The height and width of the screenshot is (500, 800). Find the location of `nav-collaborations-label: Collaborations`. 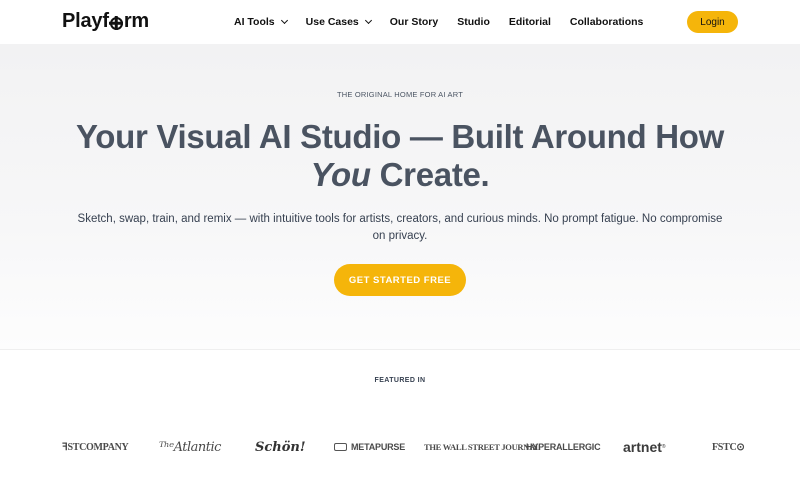

nav-collaborations-label: Collaborations is located at coordinates (606, 22).